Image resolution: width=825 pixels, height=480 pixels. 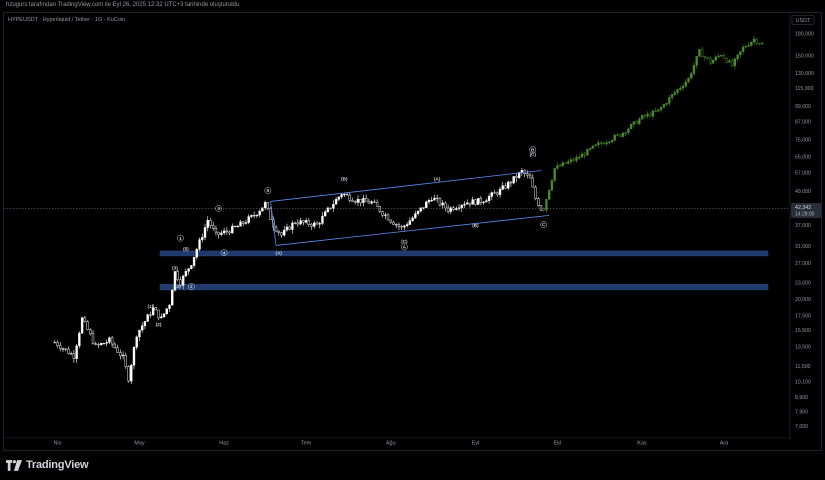 What do you see at coordinates (159, 324) in the screenshot?
I see `wave-label: (2)` at bounding box center [159, 324].